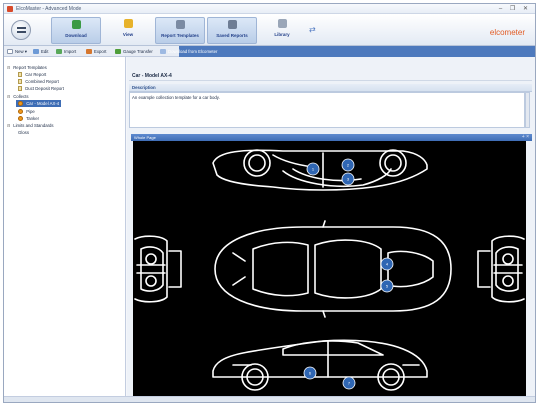  What do you see at coordinates (36, 74) in the screenshot?
I see `tree-node-label: Car Report` at bounding box center [36, 74].